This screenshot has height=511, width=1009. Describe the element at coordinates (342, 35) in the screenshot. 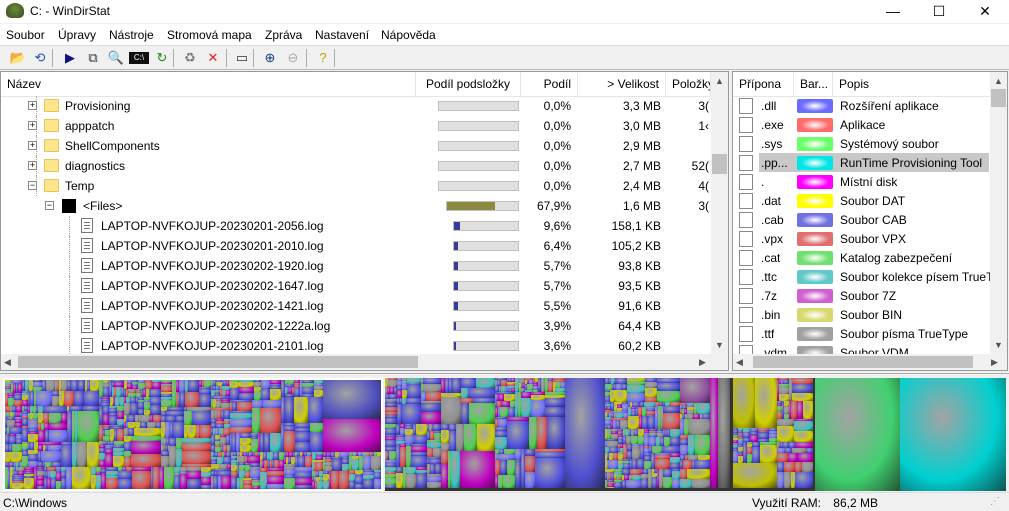

I see `menu-nastaveni: Nastavení` at that location.